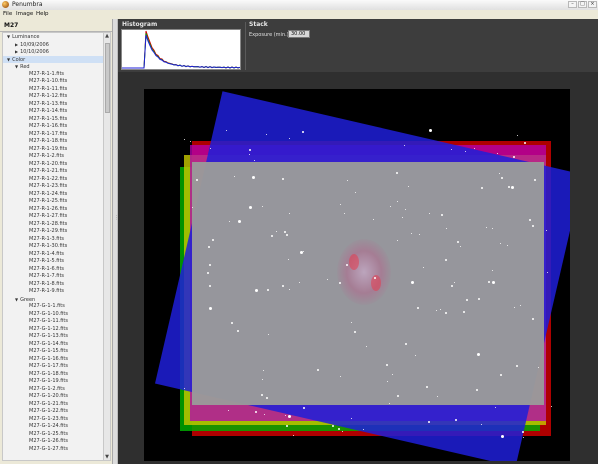  I want to click on file-tree-item: M27-R-1-30.fits, so click(53, 246).